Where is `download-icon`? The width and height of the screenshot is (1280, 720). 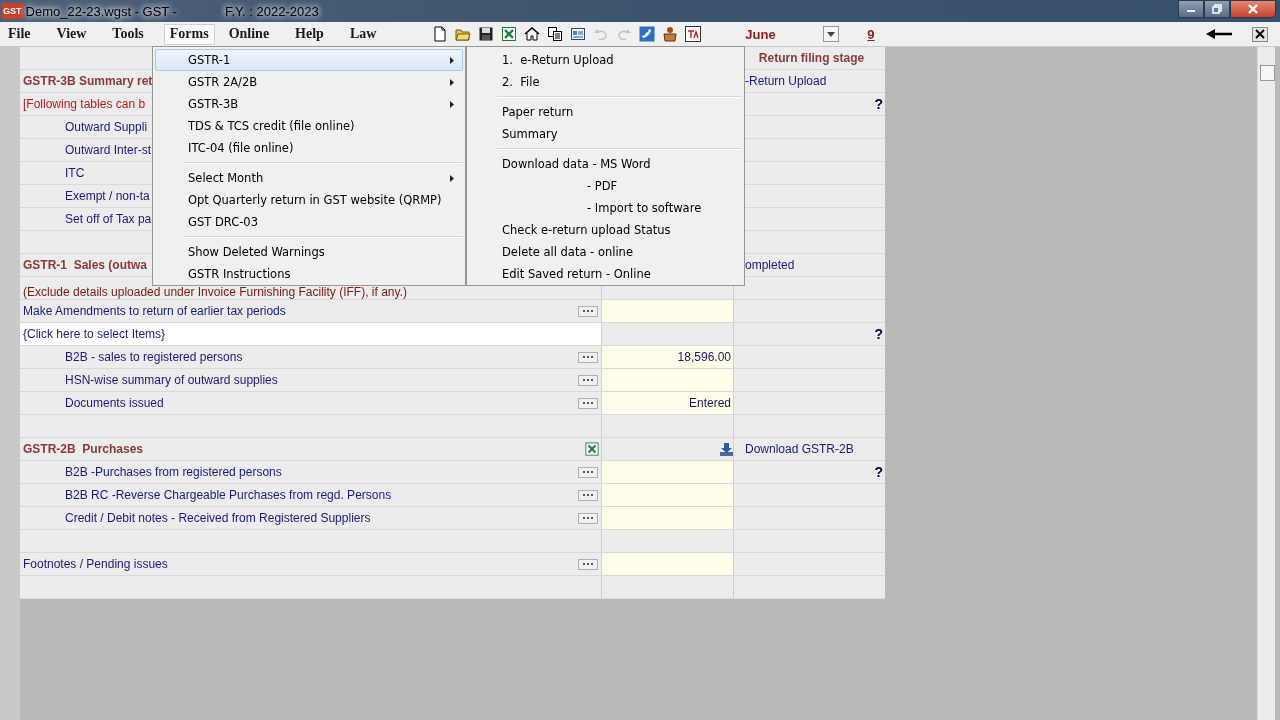 download-icon is located at coordinates (726, 449).